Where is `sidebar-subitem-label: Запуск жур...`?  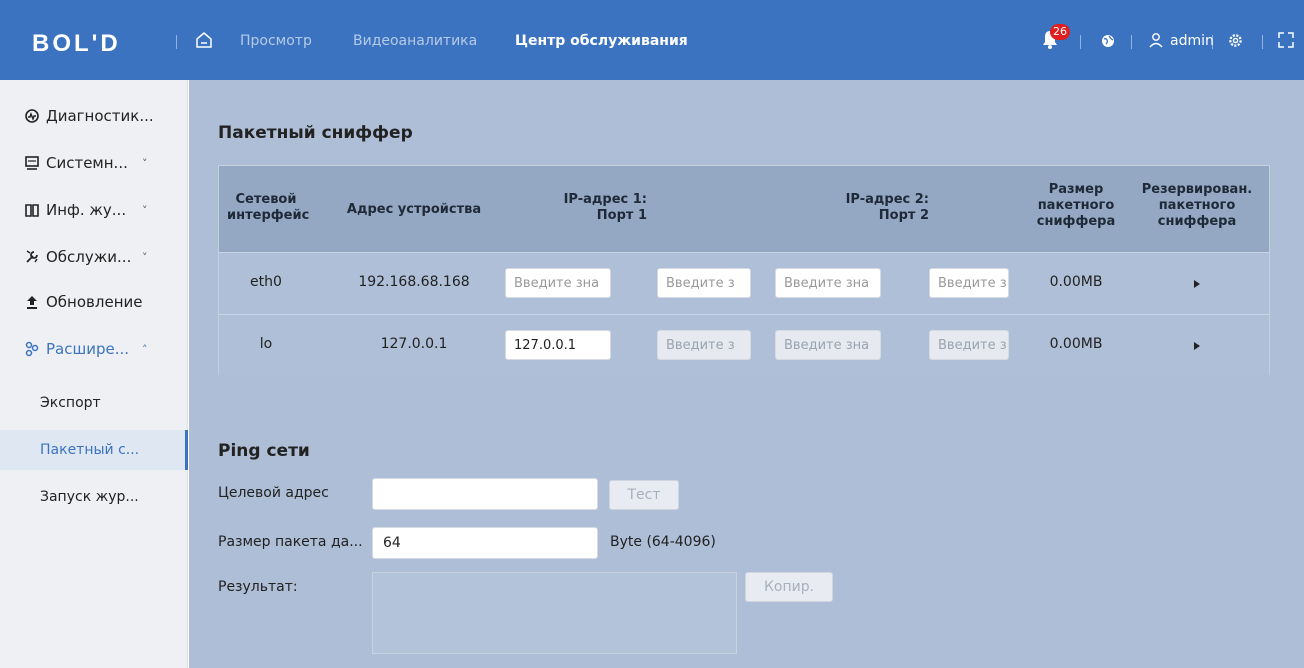 sidebar-subitem-label: Запуск жур... is located at coordinates (89, 497).